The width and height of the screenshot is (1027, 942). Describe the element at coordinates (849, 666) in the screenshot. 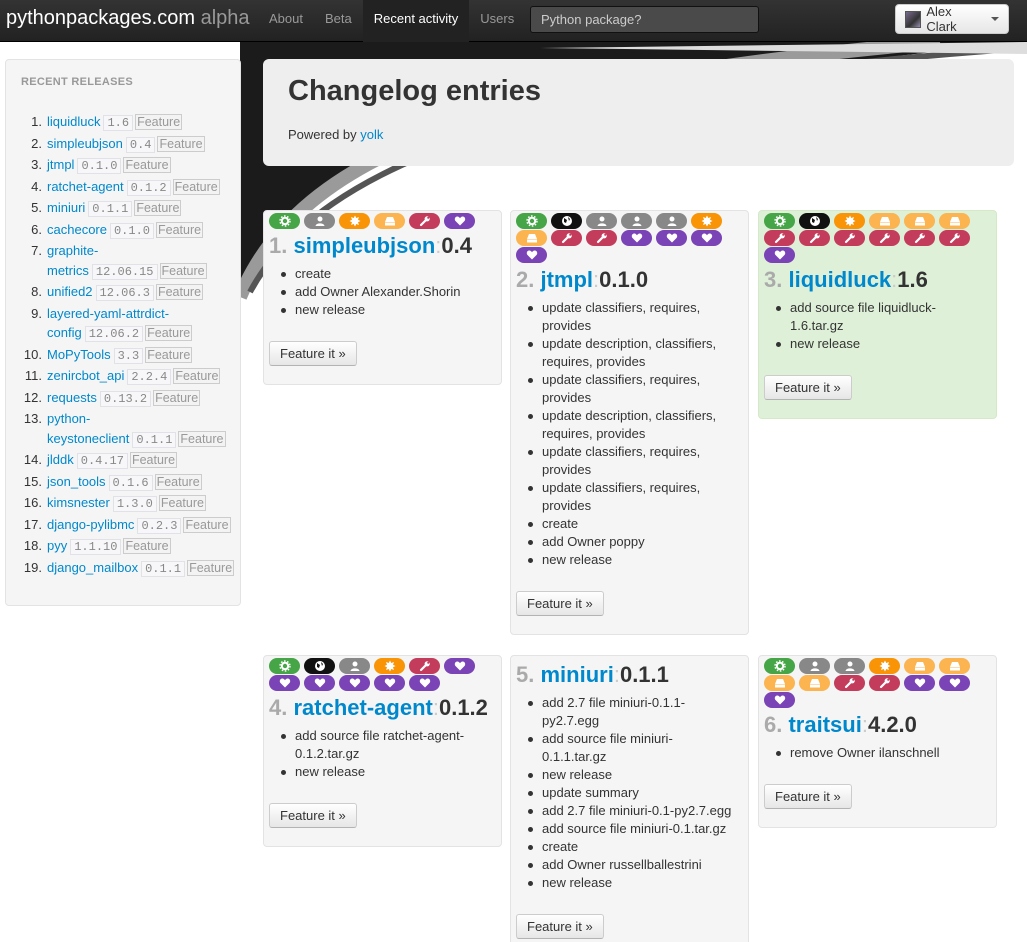

I see `user-icon` at that location.